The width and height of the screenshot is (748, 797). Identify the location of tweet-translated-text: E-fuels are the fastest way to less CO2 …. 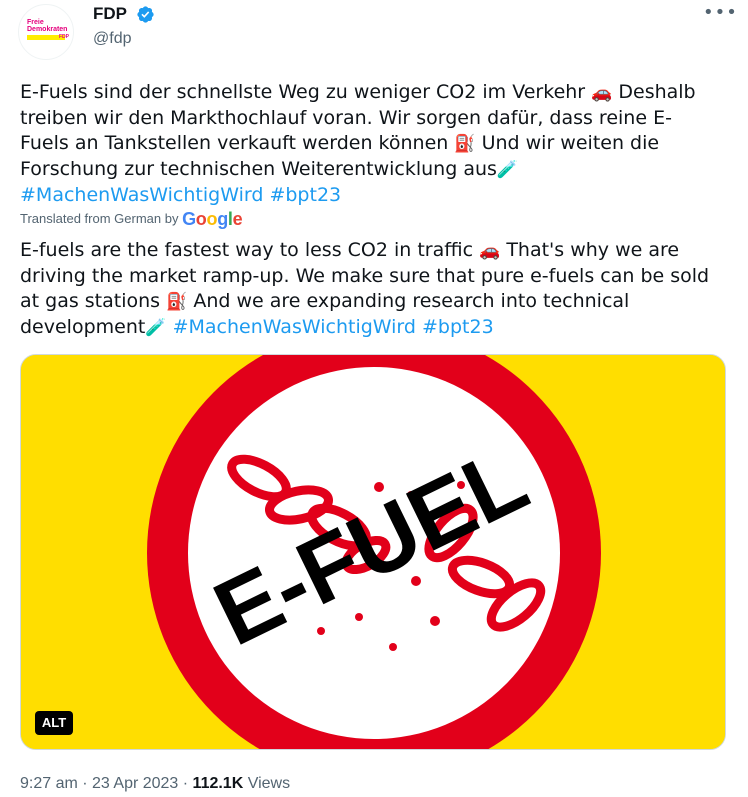
(370, 289).